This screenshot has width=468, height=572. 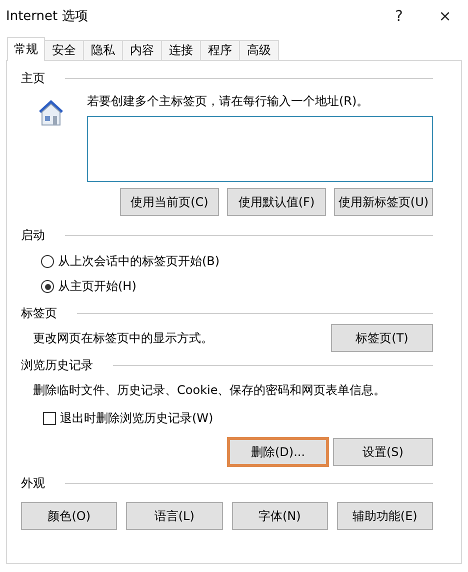 I want to click on action-button: 设置(S), so click(x=383, y=452).